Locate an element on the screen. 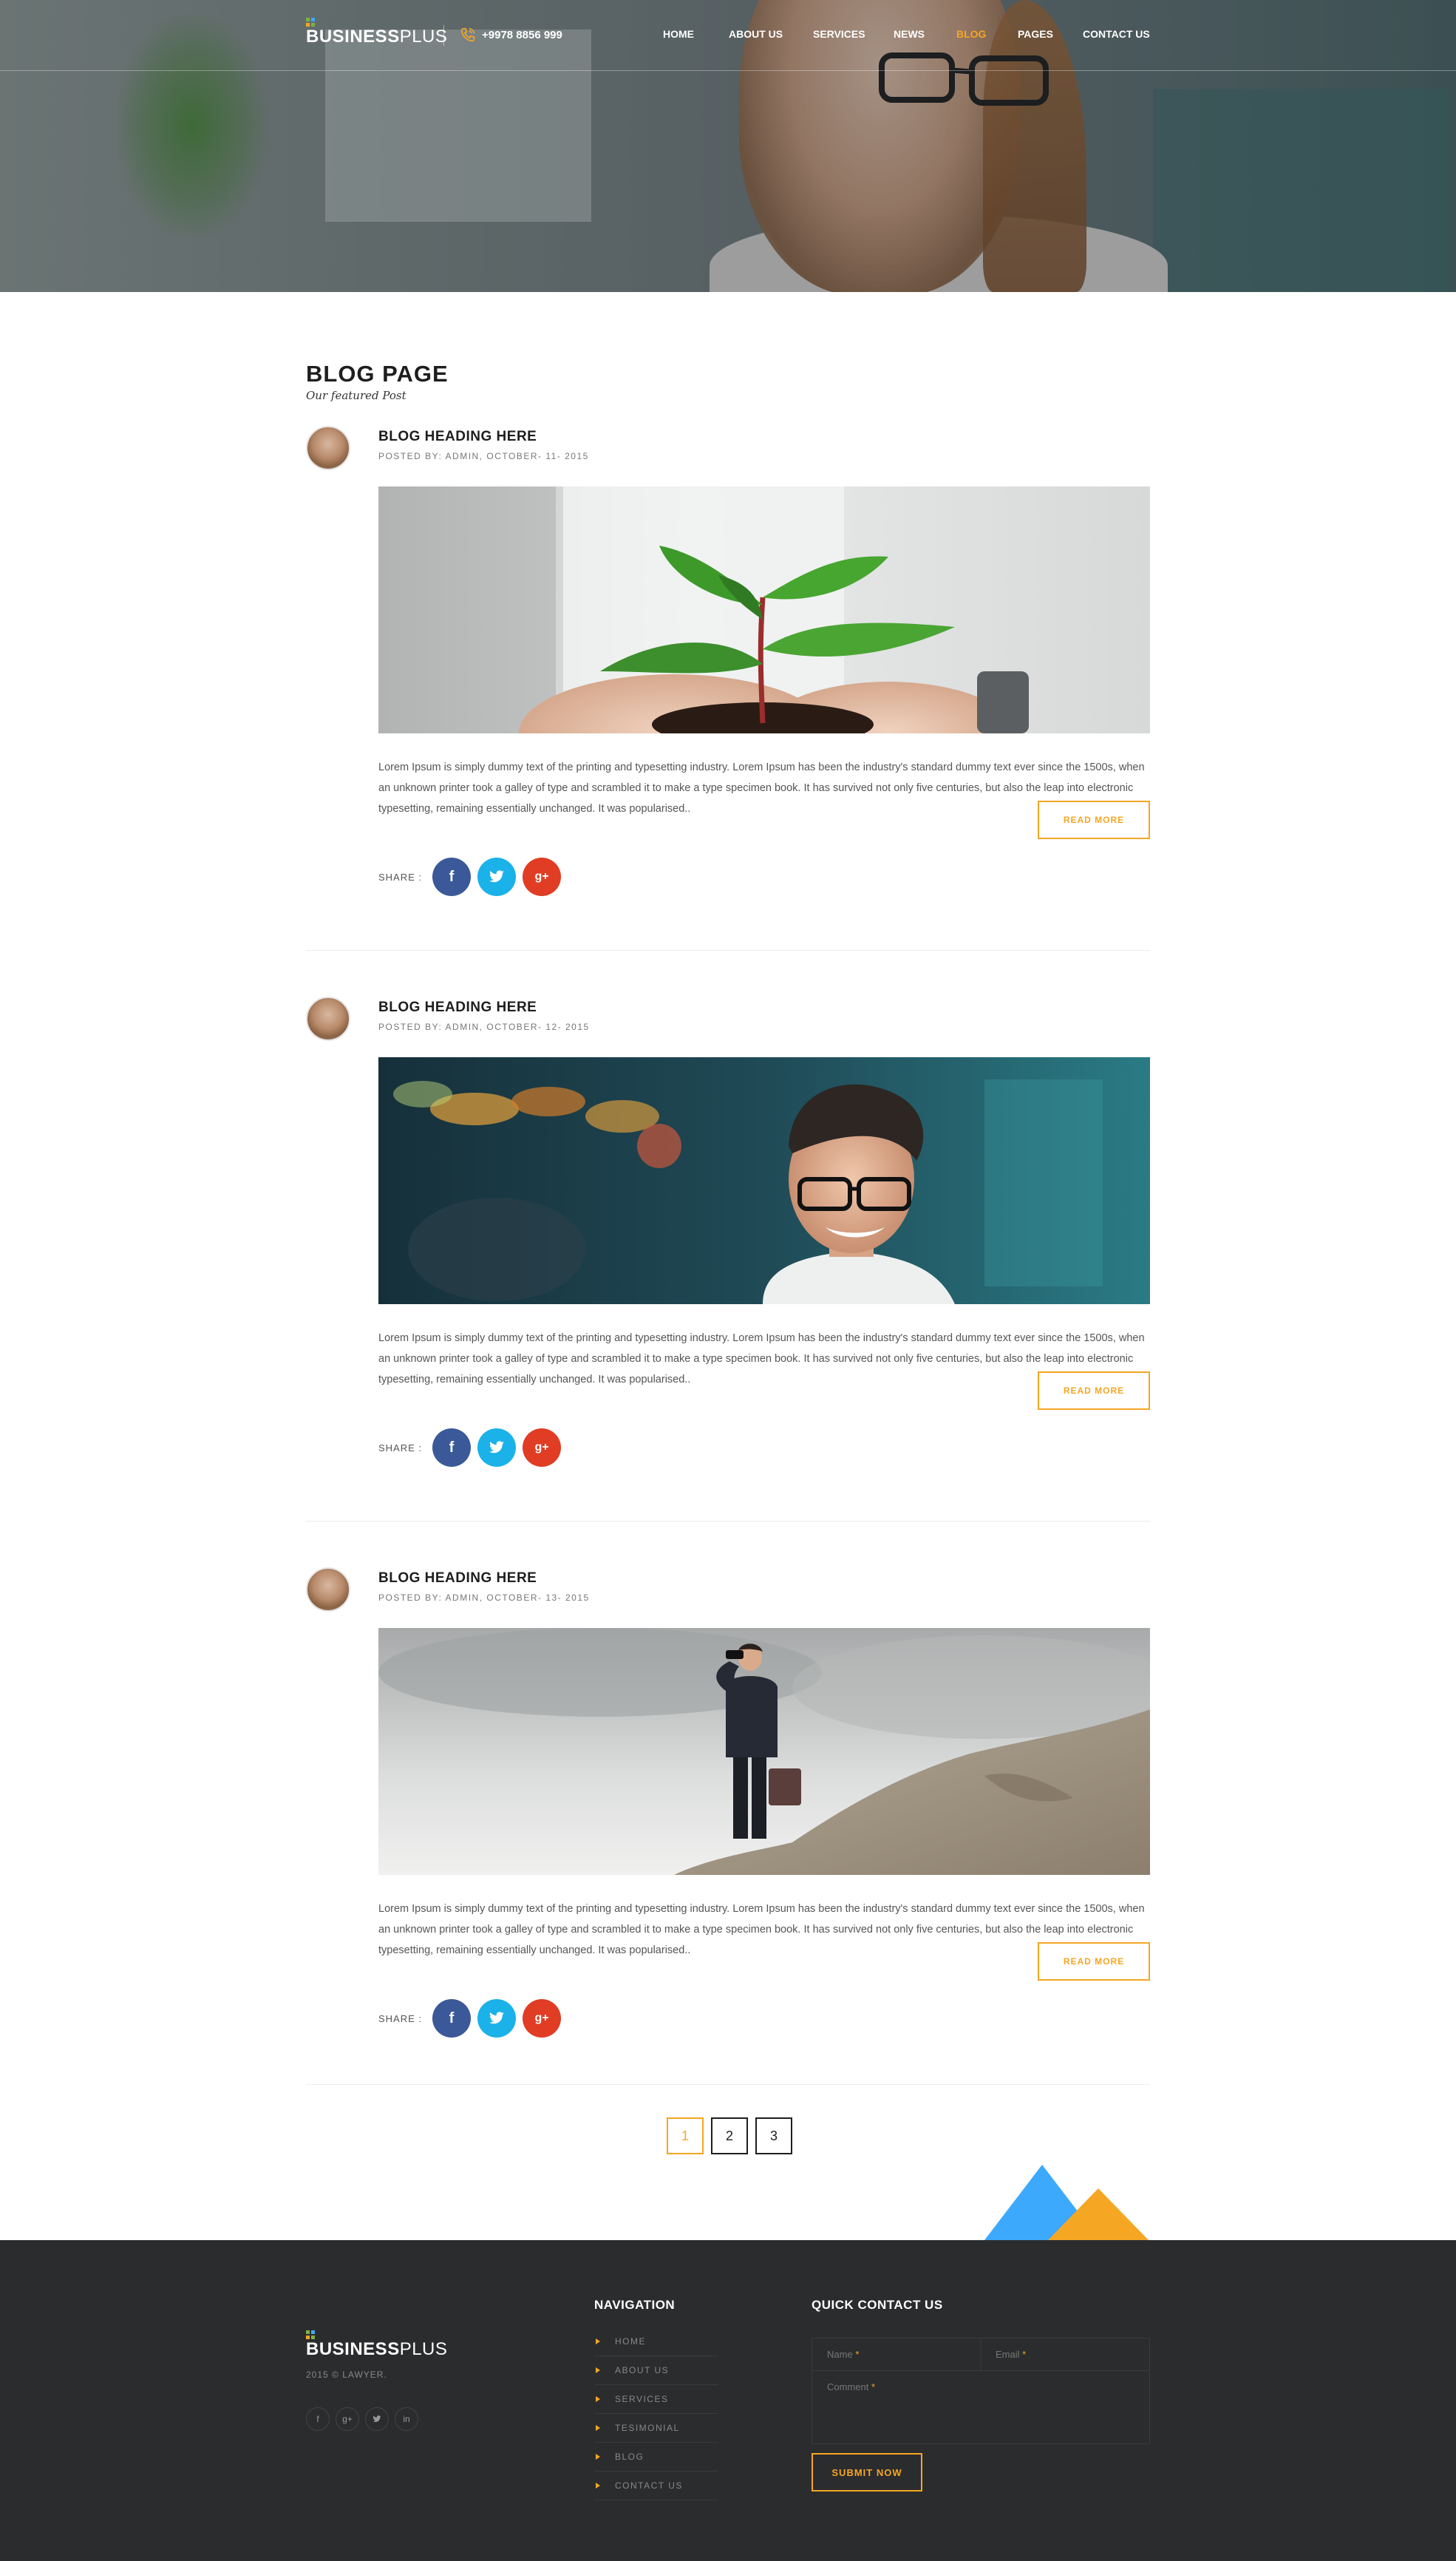 This screenshot has height=2561, width=1456. nav-blog: BLOG is located at coordinates (971, 34).